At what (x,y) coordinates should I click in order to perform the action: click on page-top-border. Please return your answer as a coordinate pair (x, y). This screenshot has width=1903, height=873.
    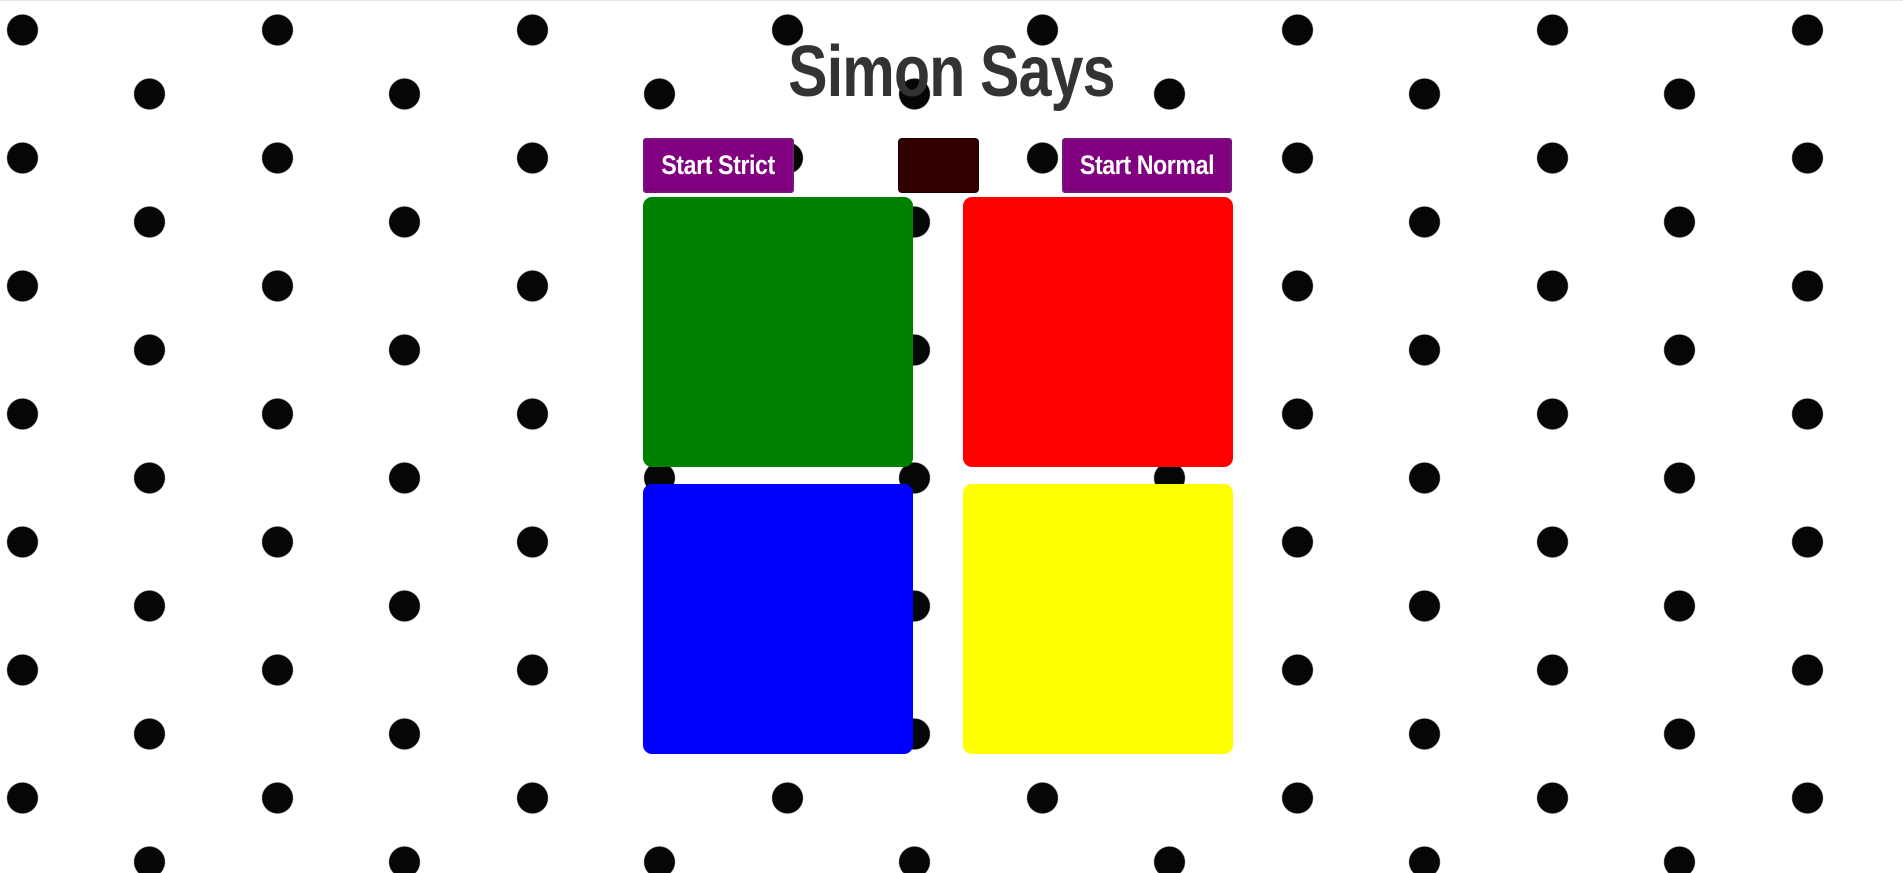
    Looking at the image, I should click on (951, 0).